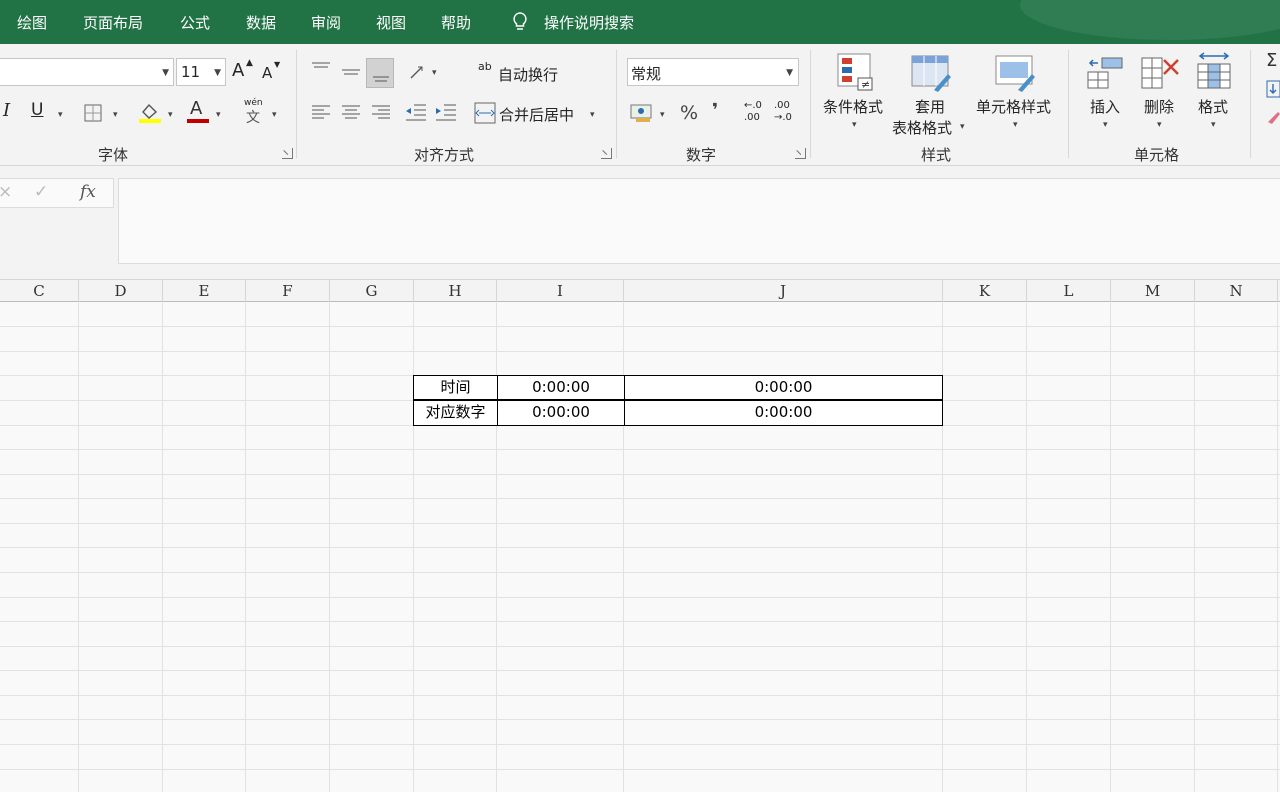 This screenshot has height=792, width=1280. What do you see at coordinates (198, 111) in the screenshot?
I see `font-color-button: A` at bounding box center [198, 111].